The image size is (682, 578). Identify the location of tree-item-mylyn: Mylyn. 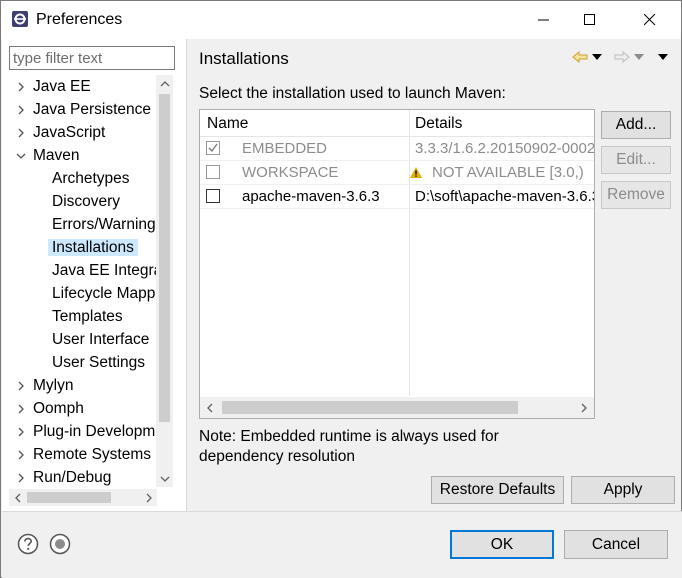
(46, 385).